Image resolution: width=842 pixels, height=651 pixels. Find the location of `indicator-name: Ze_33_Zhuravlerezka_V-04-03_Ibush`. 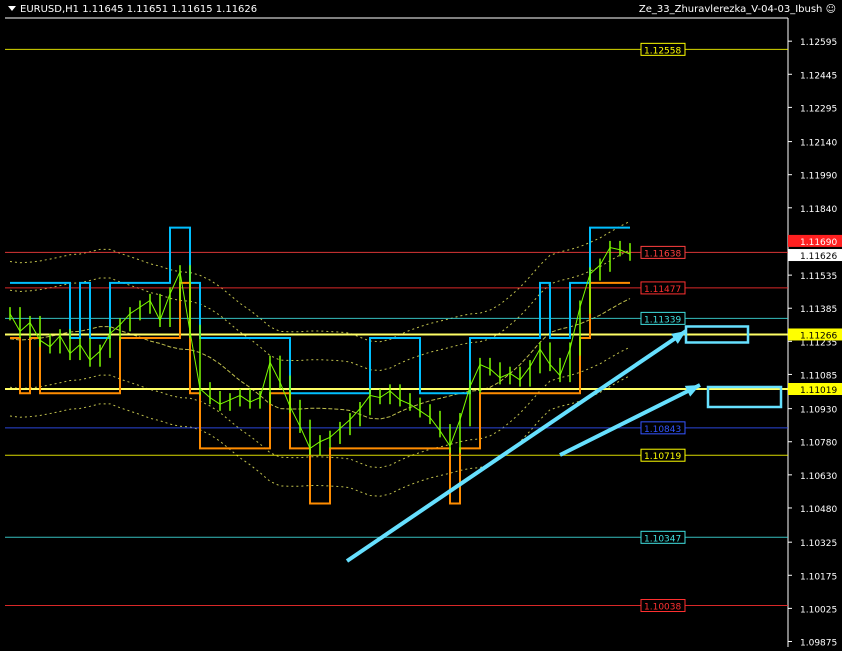

indicator-name: Ze_33_Zhuravlerezka_V-04-03_Ibush is located at coordinates (730, 9).